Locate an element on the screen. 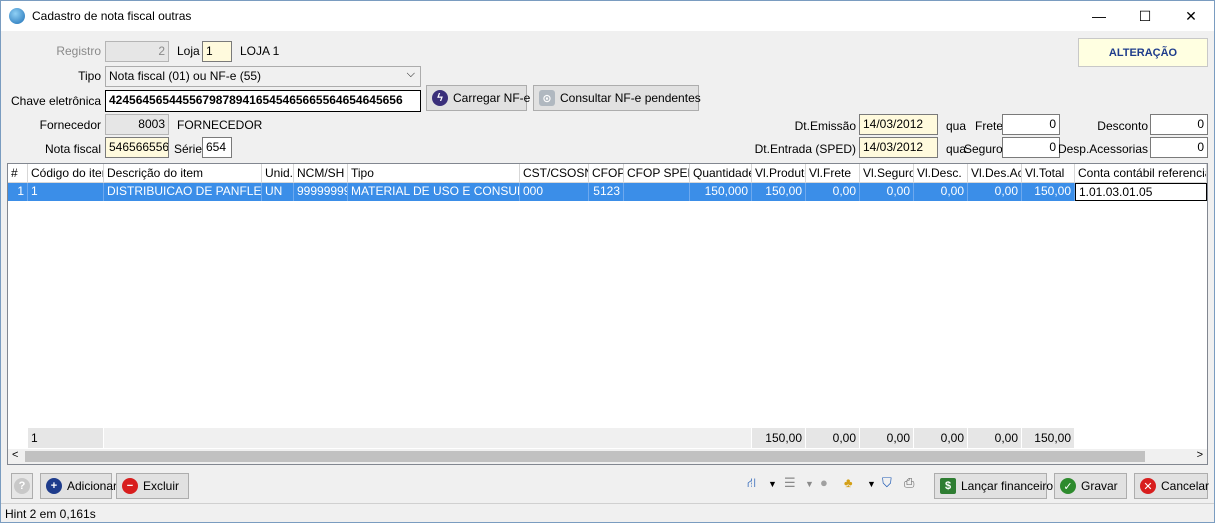 This screenshot has height=523, width=1215. lightning-icon: ϟ is located at coordinates (440, 98).